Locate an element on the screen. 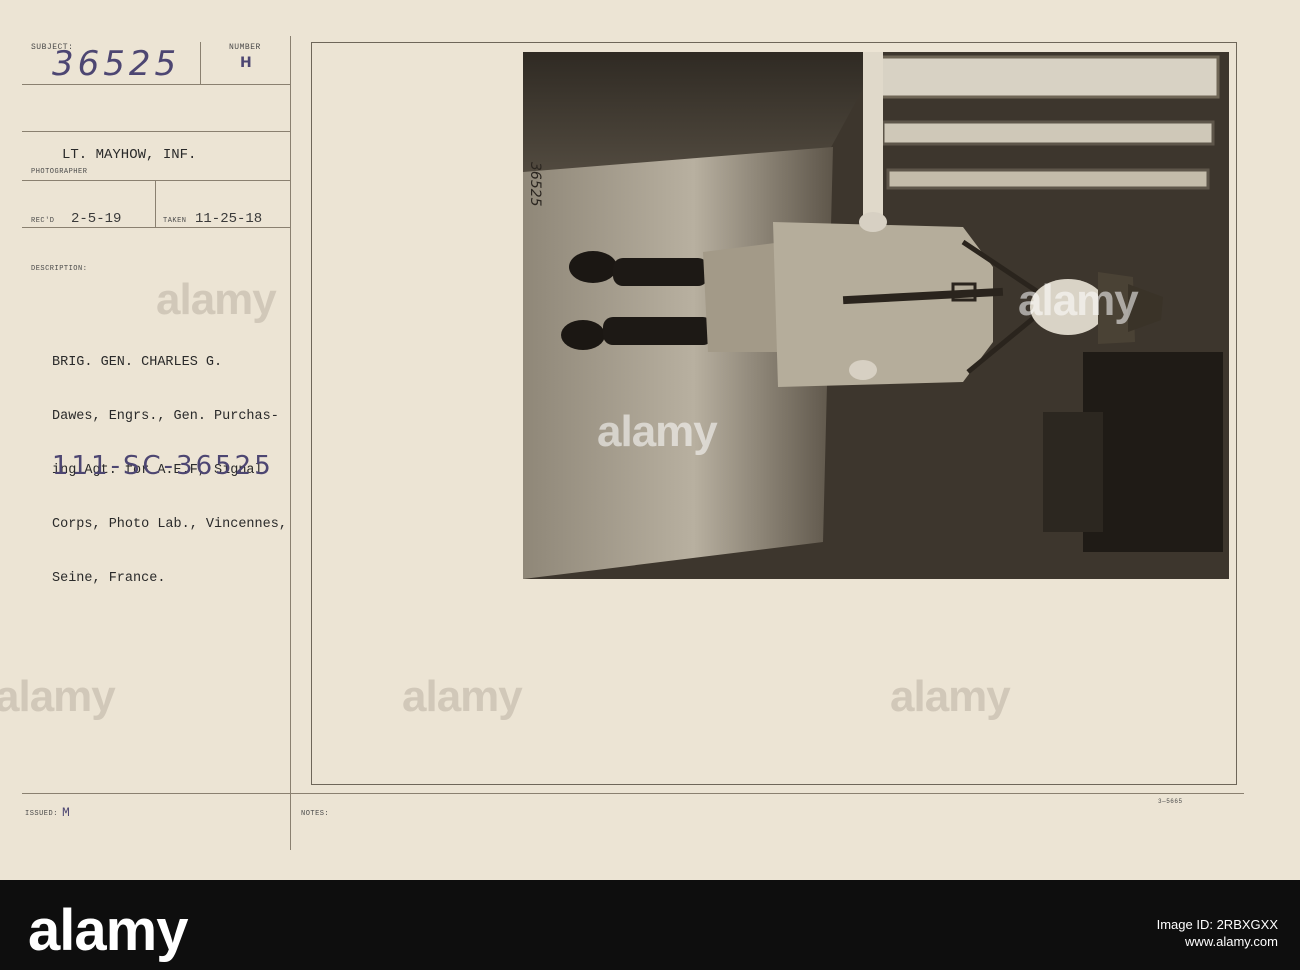  notes-label: NOTES: is located at coordinates (315, 814).